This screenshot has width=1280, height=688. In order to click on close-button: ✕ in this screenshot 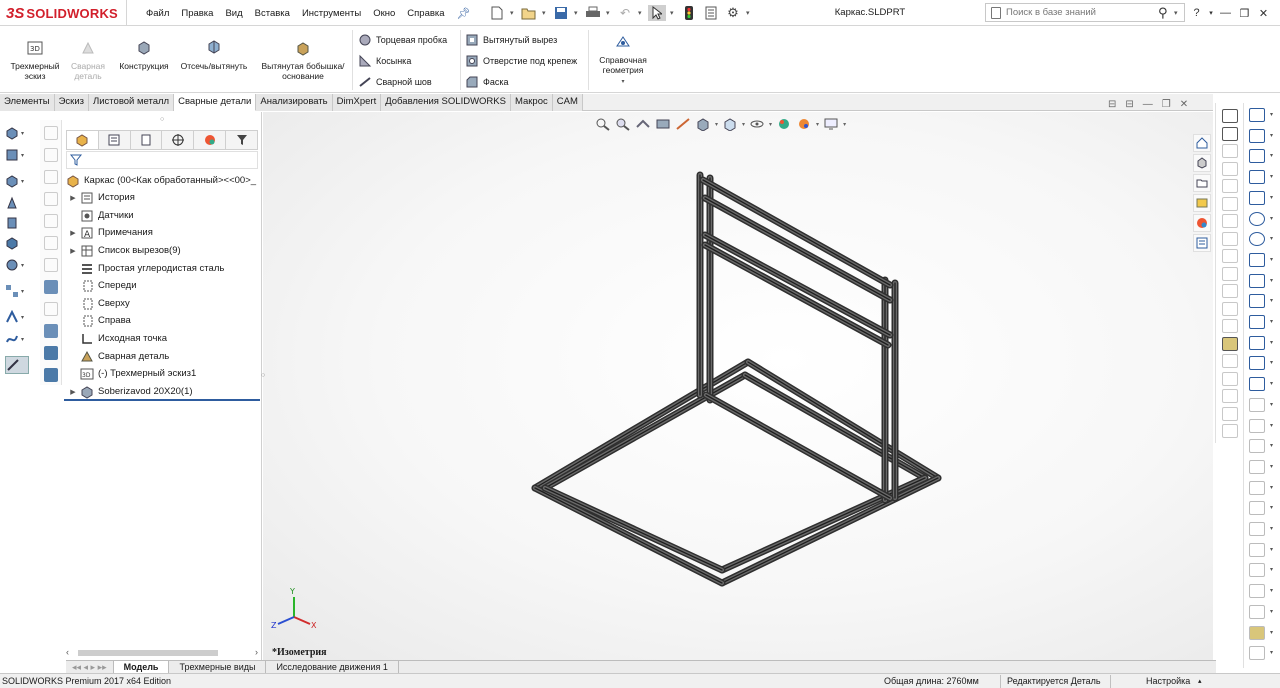, I will do `click(1263, 13)`.